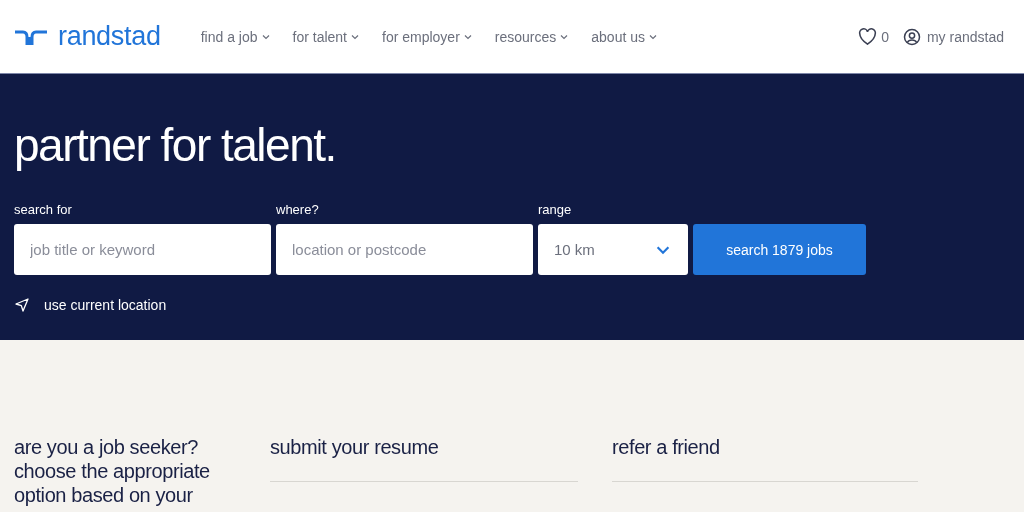 This screenshot has width=1024, height=512. What do you see at coordinates (779, 249) in the screenshot?
I see `search-button: search 1879 jobs` at bounding box center [779, 249].